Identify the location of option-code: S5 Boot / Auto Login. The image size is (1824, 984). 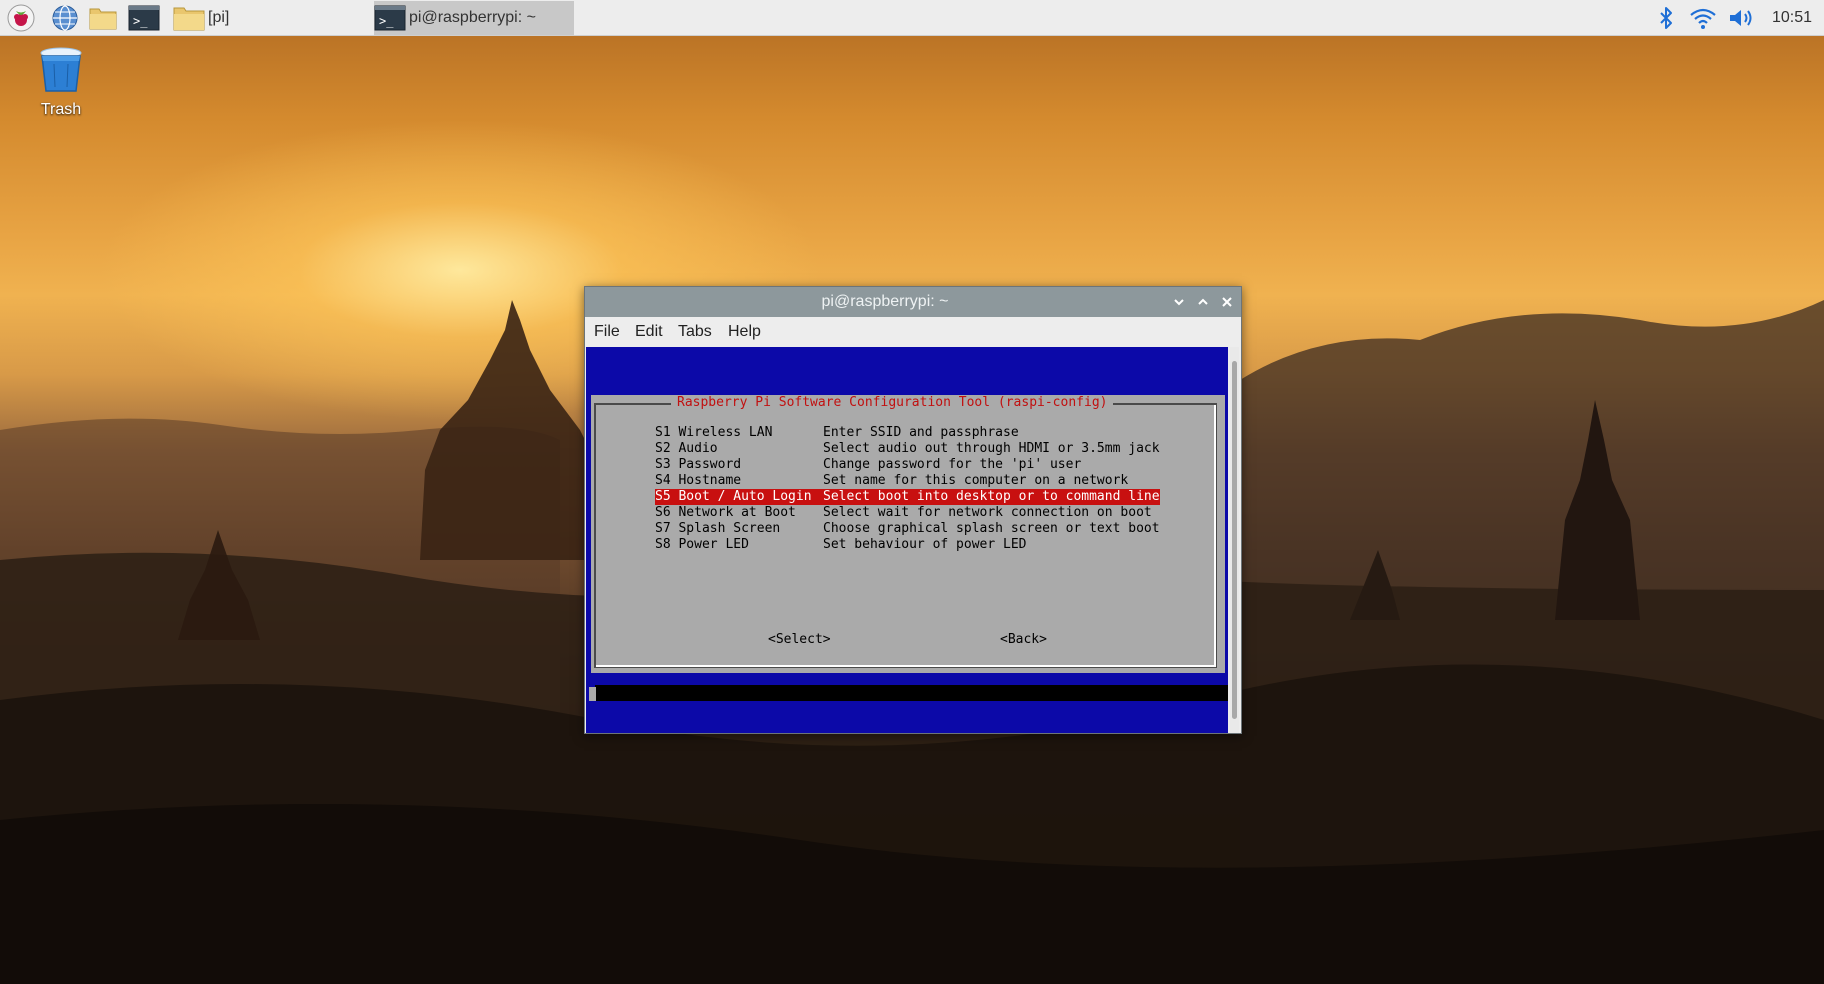
(733, 496).